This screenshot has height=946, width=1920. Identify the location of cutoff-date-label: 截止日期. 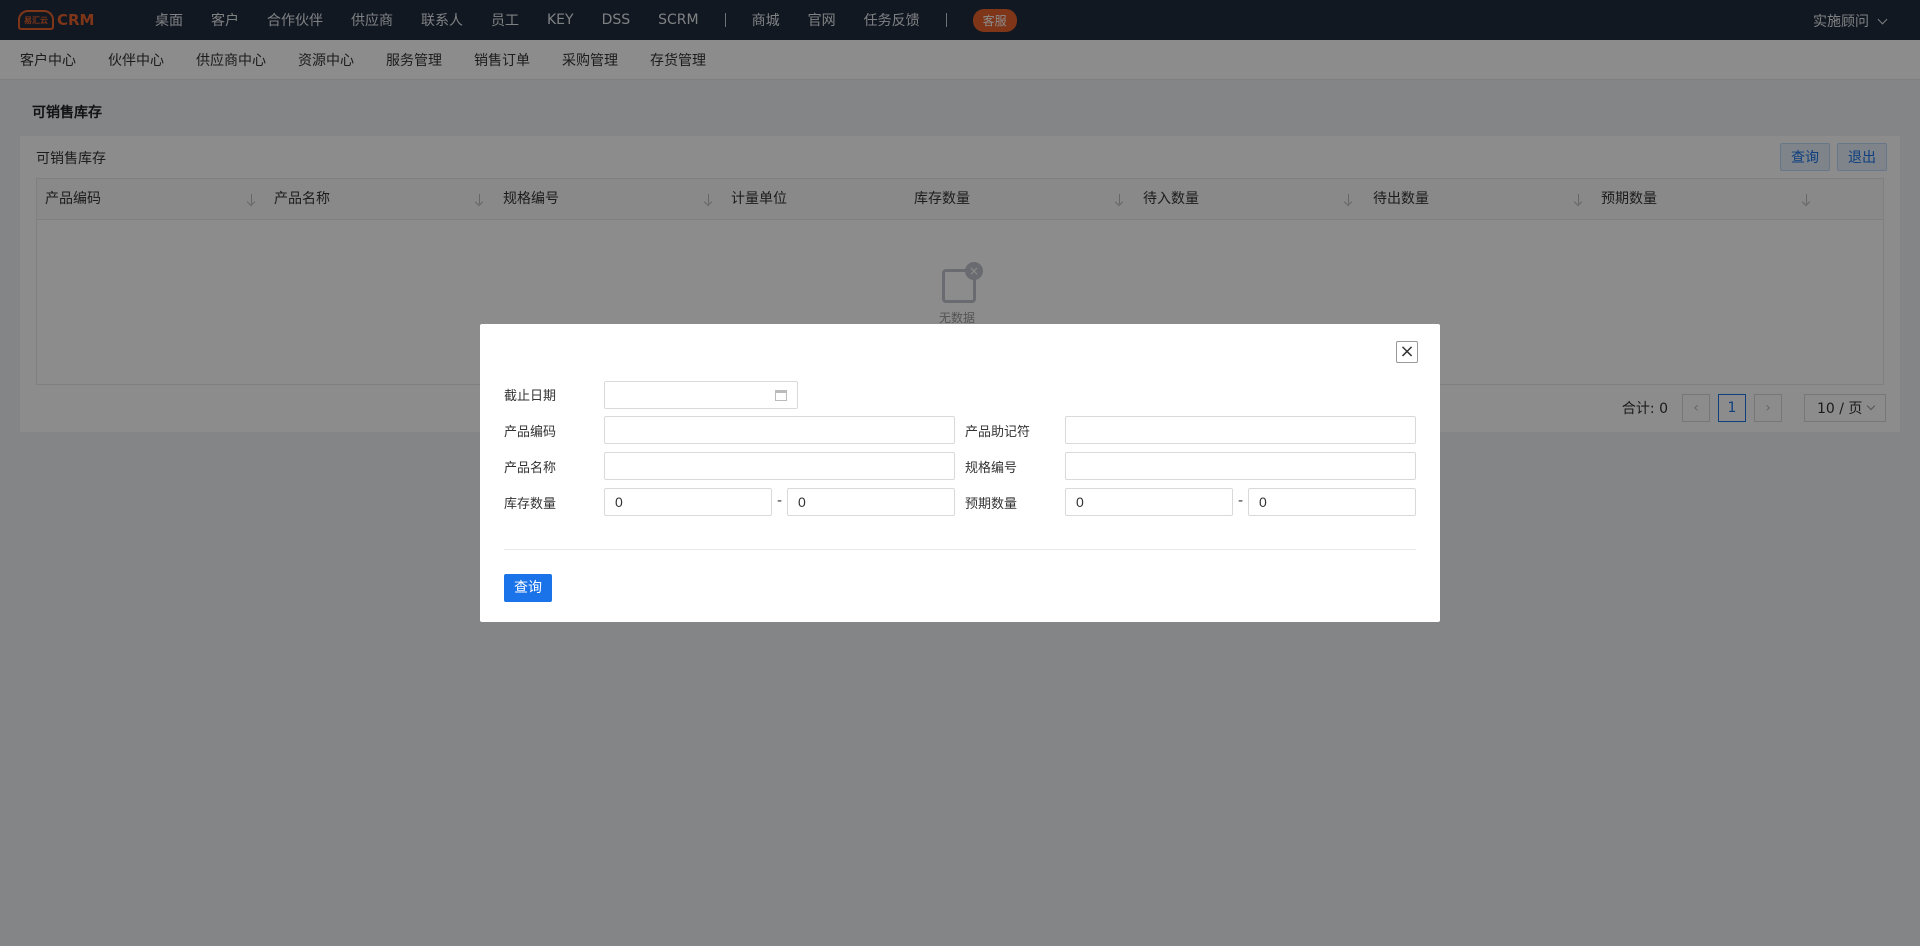
(530, 396).